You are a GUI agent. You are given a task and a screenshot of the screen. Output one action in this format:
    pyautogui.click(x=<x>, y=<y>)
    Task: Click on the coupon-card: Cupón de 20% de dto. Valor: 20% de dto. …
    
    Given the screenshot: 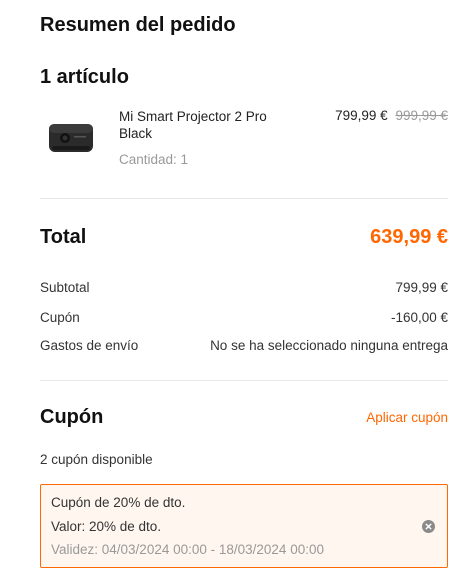 What is the action you would take?
    pyautogui.click(x=244, y=526)
    